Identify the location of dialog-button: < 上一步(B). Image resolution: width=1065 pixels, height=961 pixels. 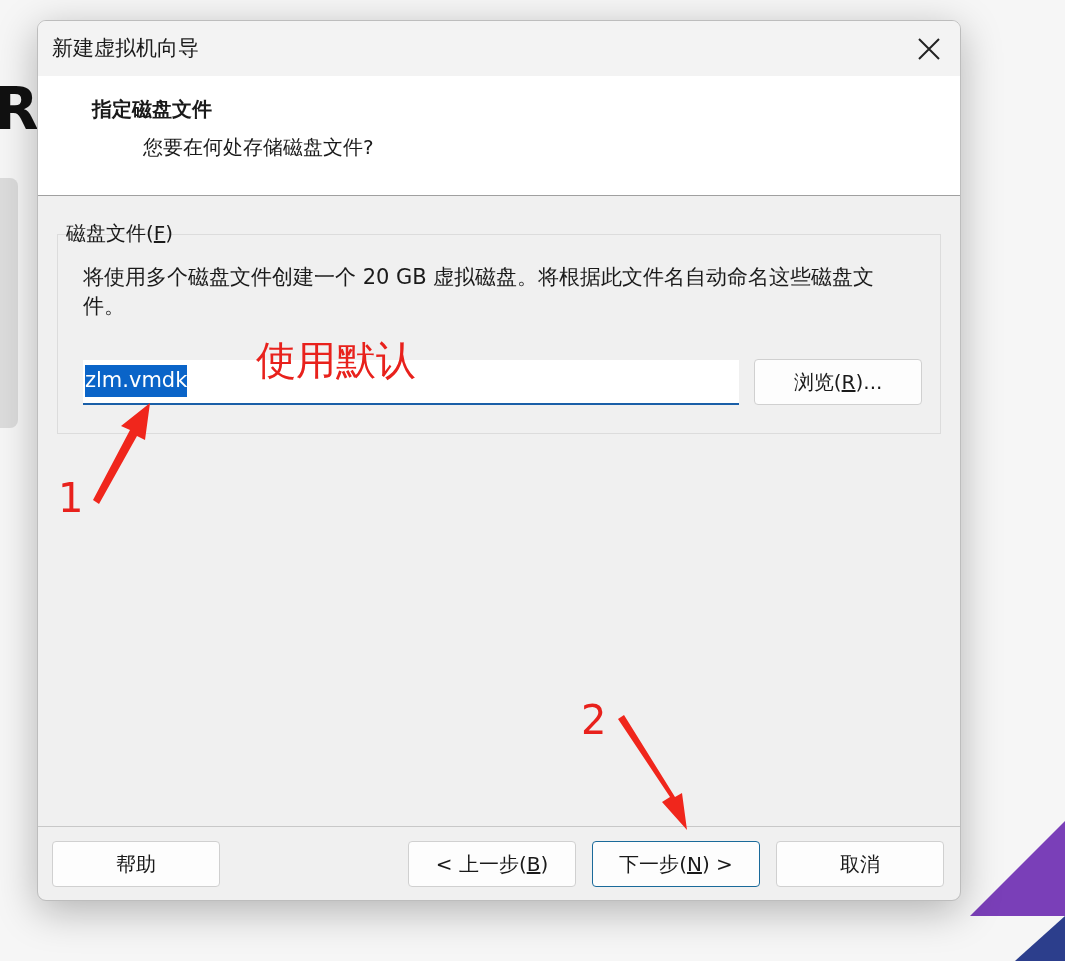
(492, 863).